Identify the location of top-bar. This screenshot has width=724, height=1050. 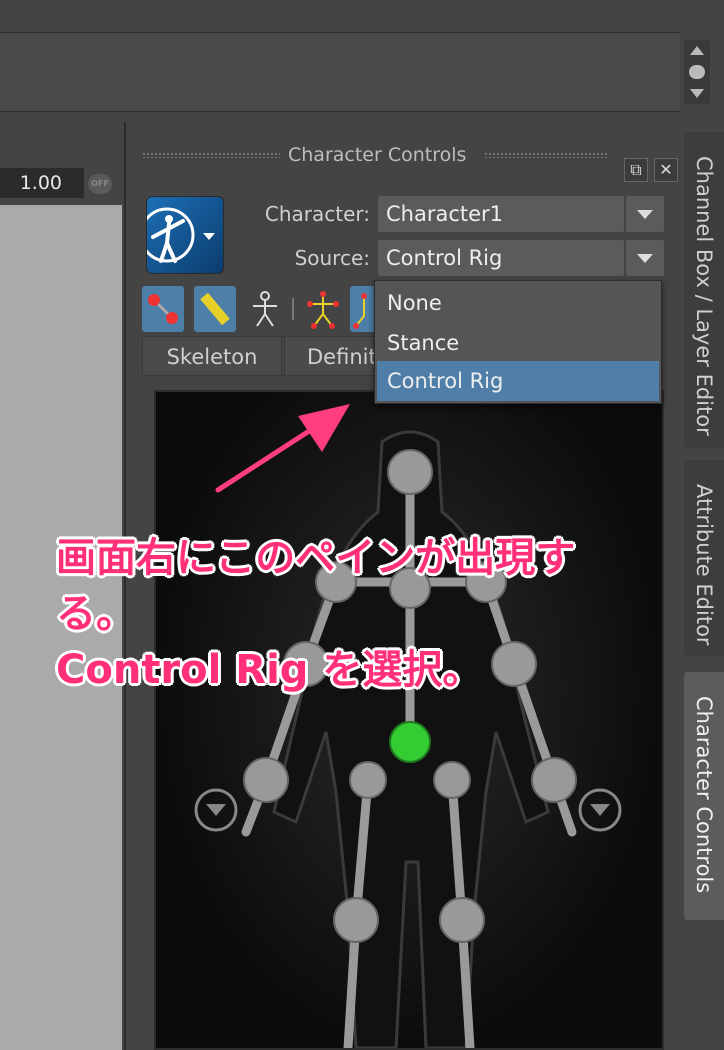
(362, 61).